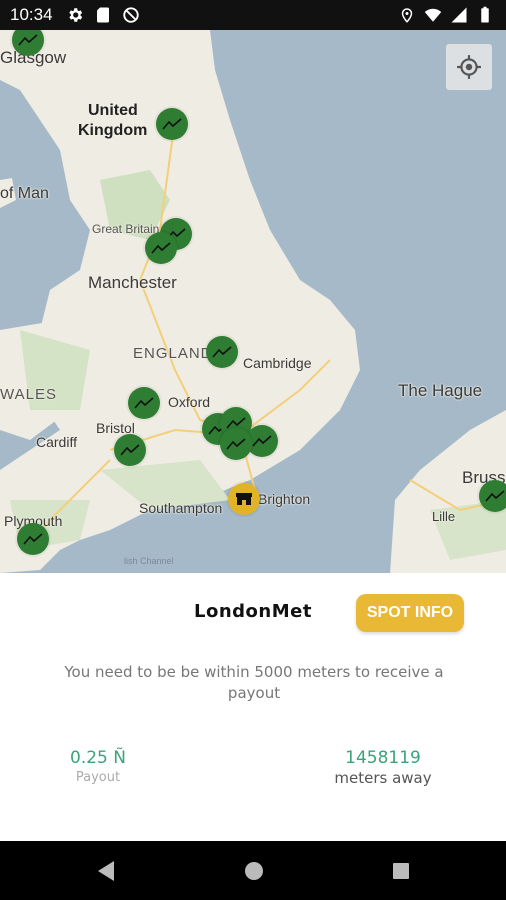  I want to click on my-location-icon, so click(469, 67).